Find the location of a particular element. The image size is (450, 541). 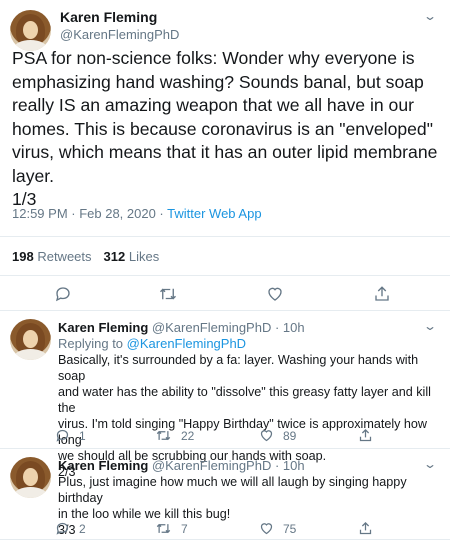

replying-to-link: @KarenFlemingPhD is located at coordinates (186, 343).